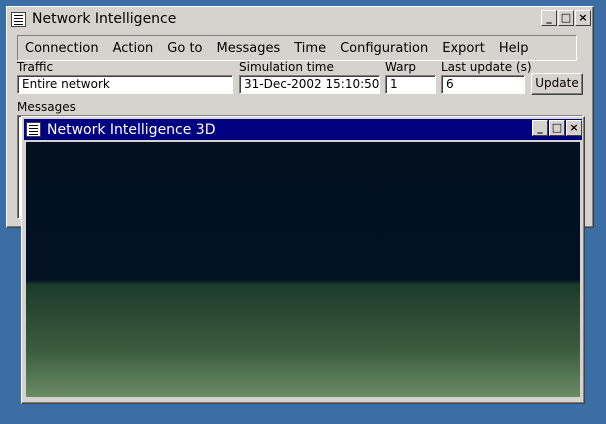 The width and height of the screenshot is (606, 424). Describe the element at coordinates (514, 48) in the screenshot. I see `menu-help: Help` at that location.